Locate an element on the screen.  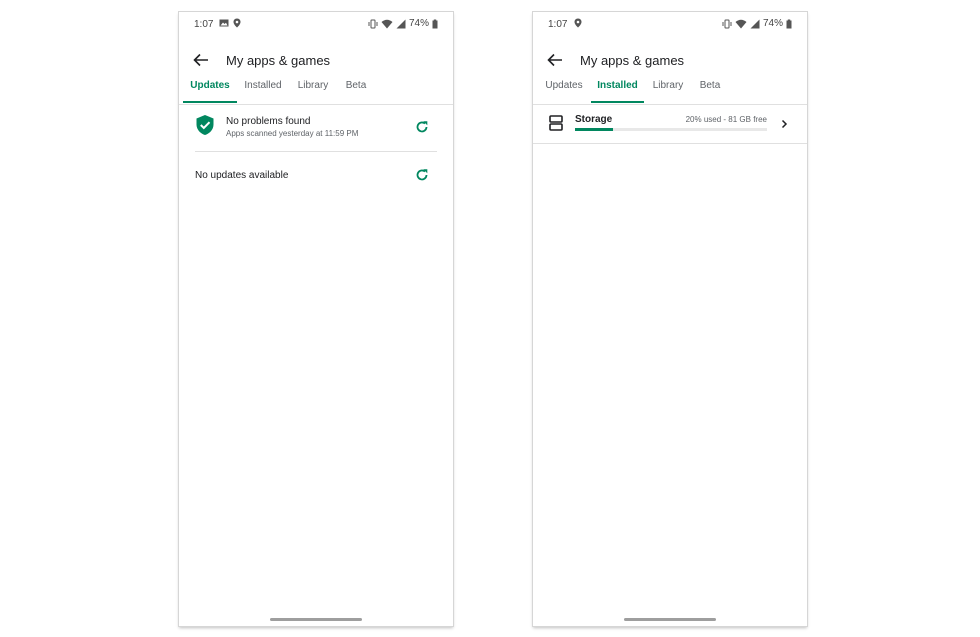
storage-detail: 20% used - 81 GB free is located at coordinates (726, 119).